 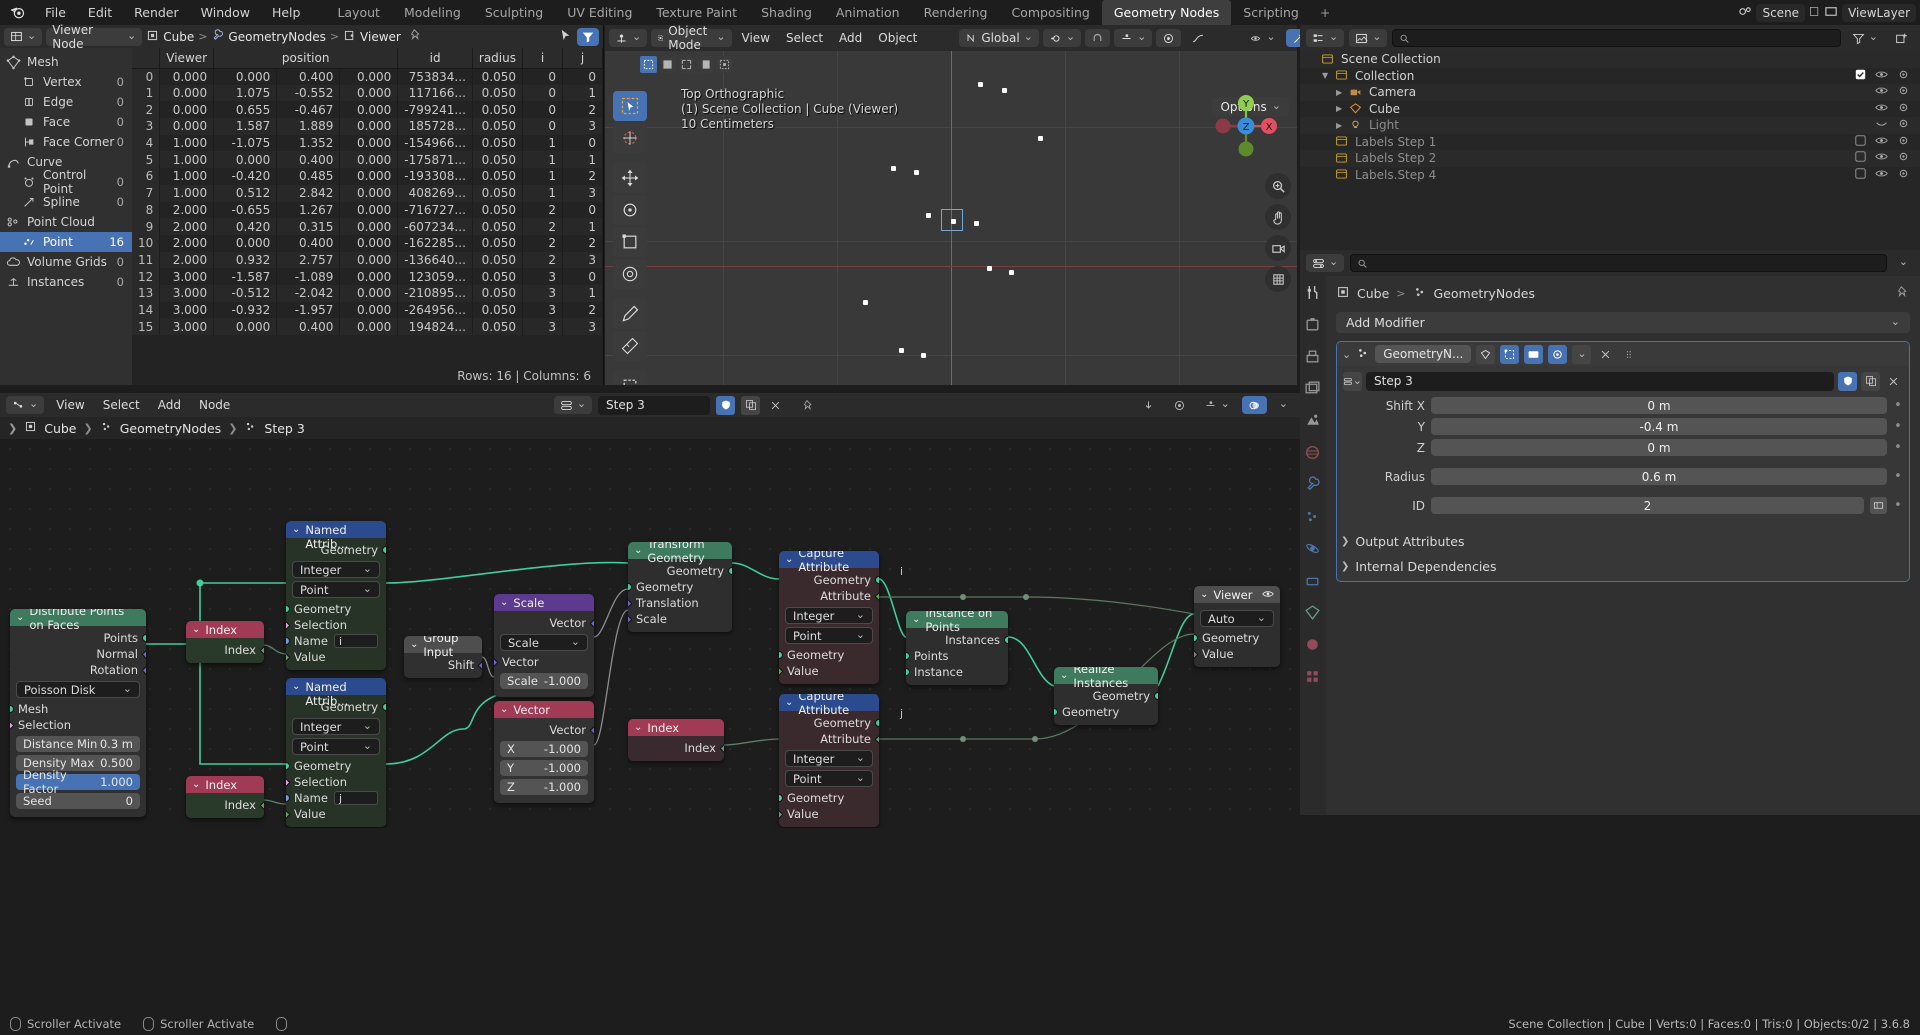 I want to click on table-row: 2 0.000 0.655 -0.467 0.000 -799241... 0.050 0 2, so click(x=367, y=110).